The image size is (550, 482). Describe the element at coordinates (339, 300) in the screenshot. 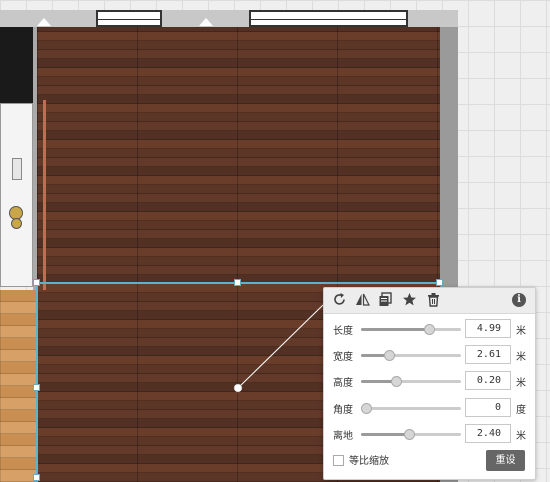

I see `rotate-icon` at that location.